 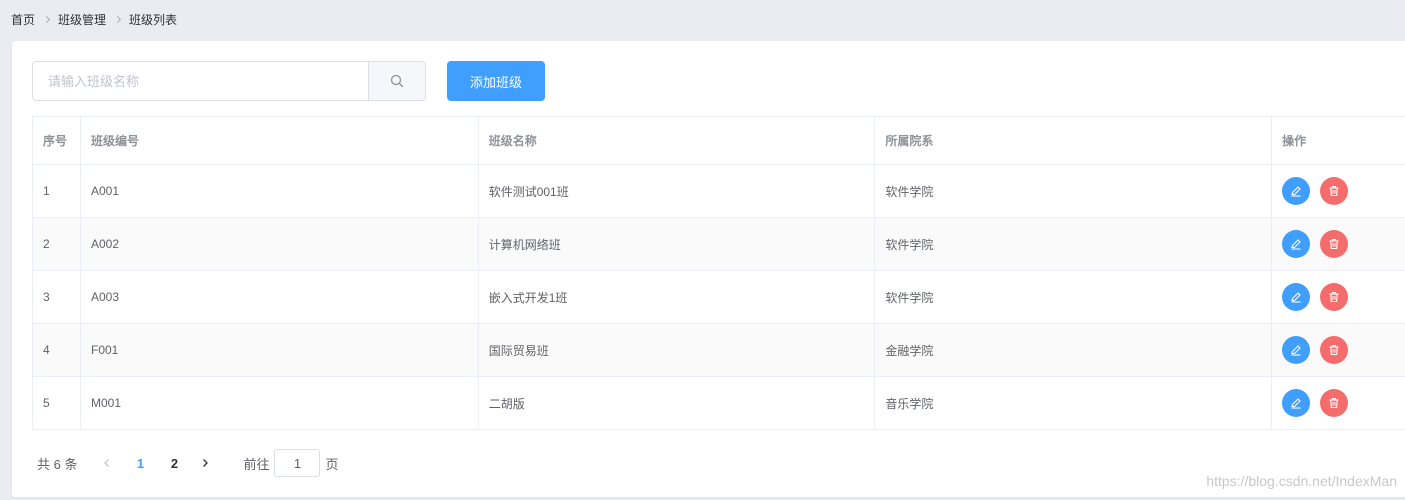 What do you see at coordinates (332, 464) in the screenshot?
I see `goto-suffix: 页` at bounding box center [332, 464].